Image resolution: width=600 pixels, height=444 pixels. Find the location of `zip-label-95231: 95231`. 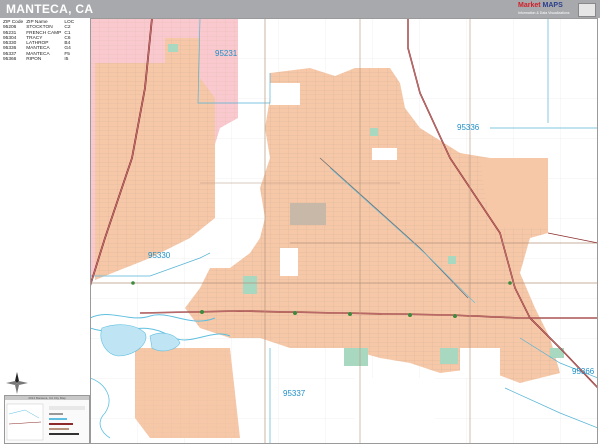

zip-label-95231: 95231 is located at coordinates (226, 53).